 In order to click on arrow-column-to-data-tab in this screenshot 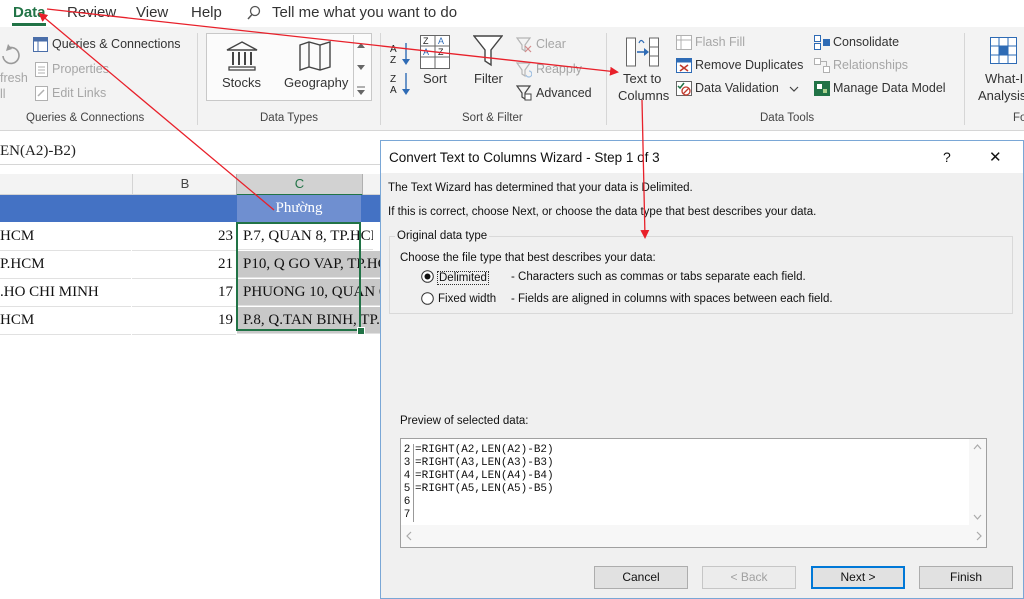, I will do `click(156, 111)`.